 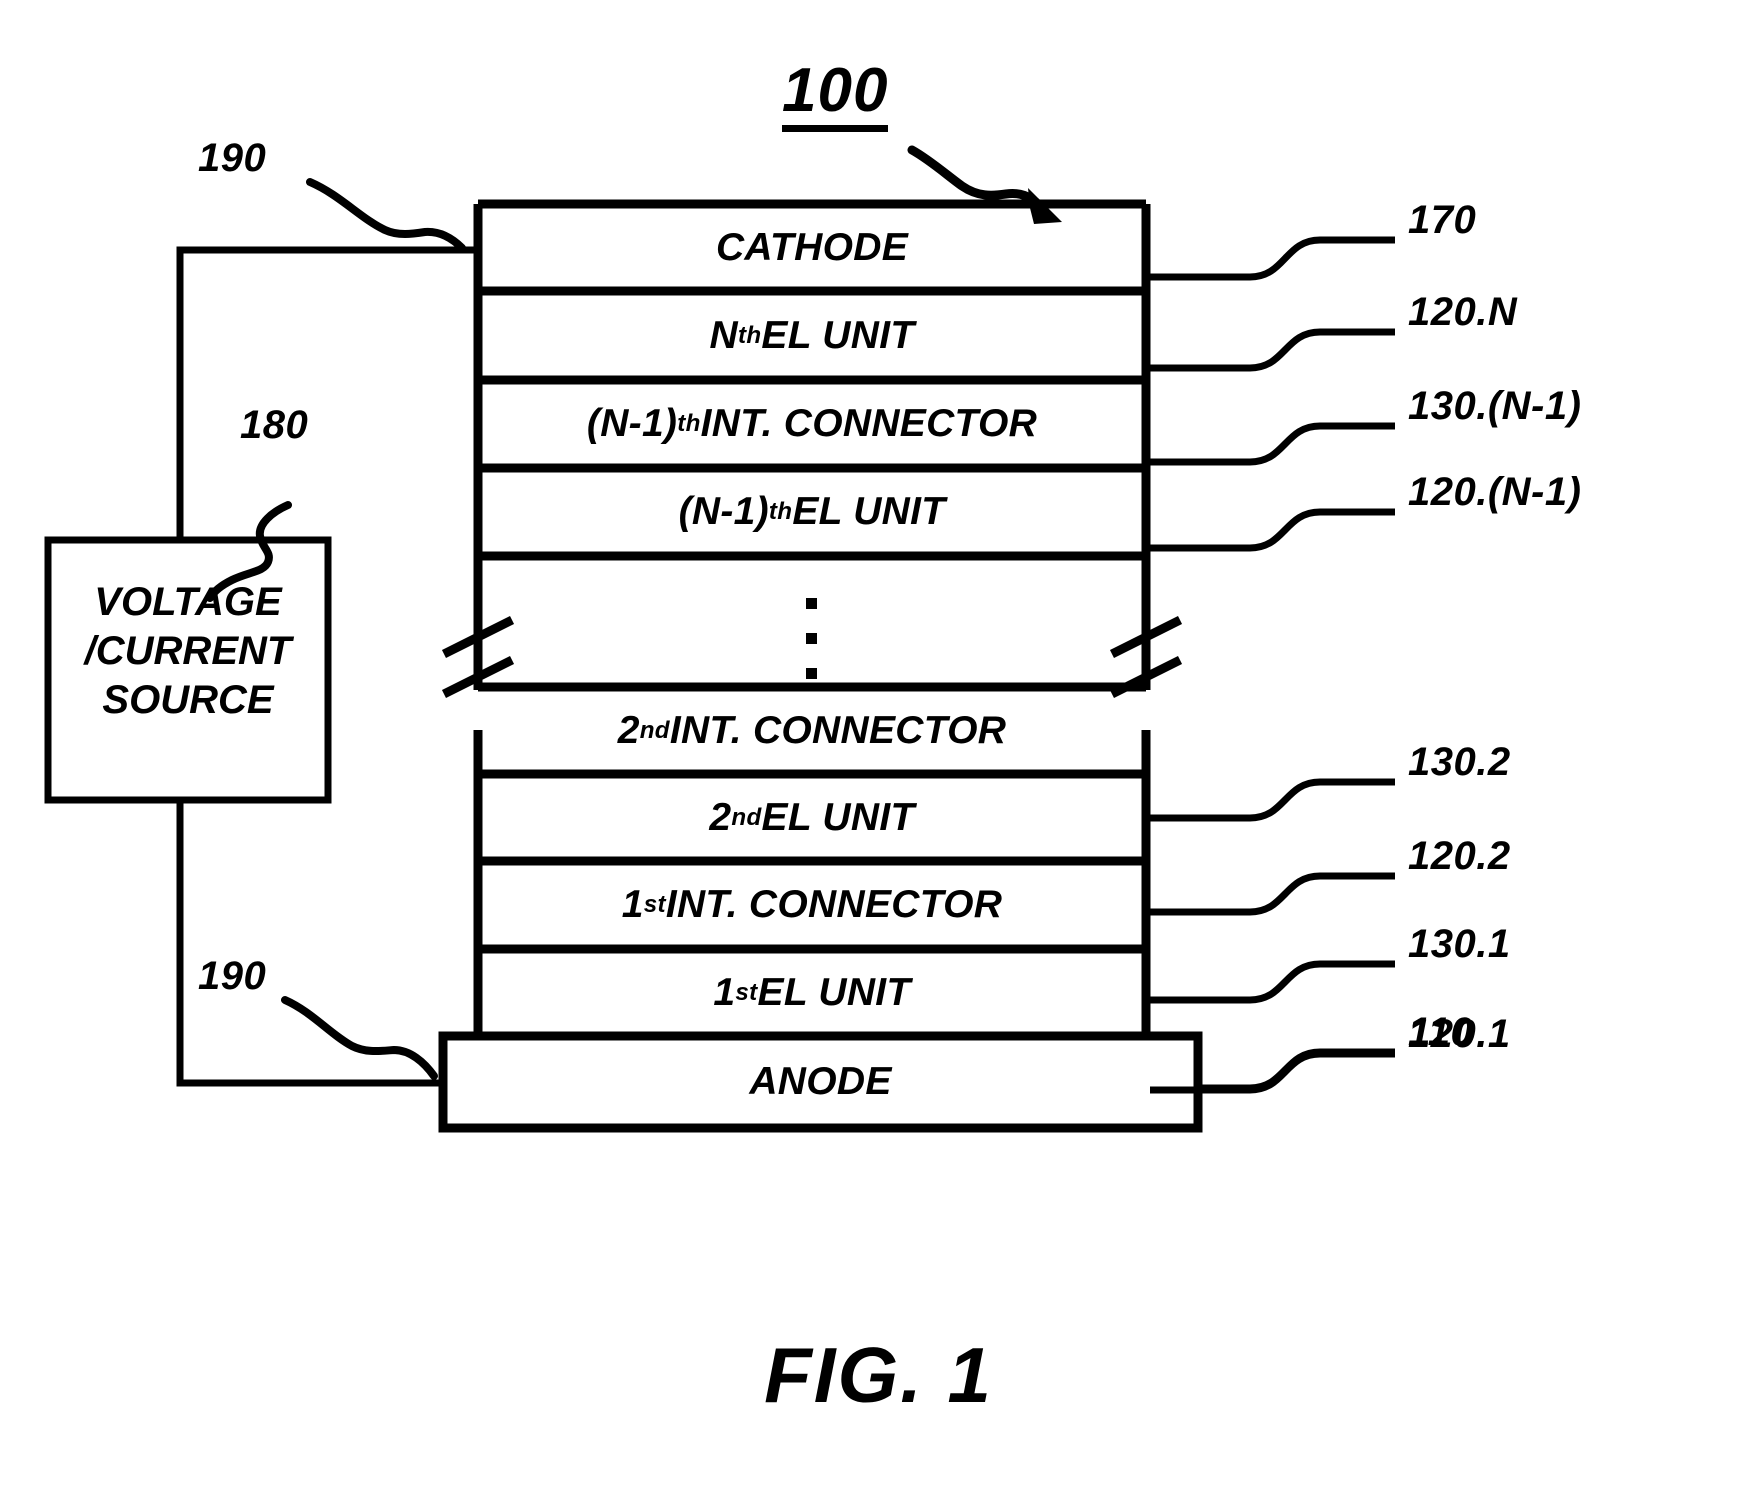 What do you see at coordinates (309, 943) in the screenshot?
I see `bottom-wire` at bounding box center [309, 943].